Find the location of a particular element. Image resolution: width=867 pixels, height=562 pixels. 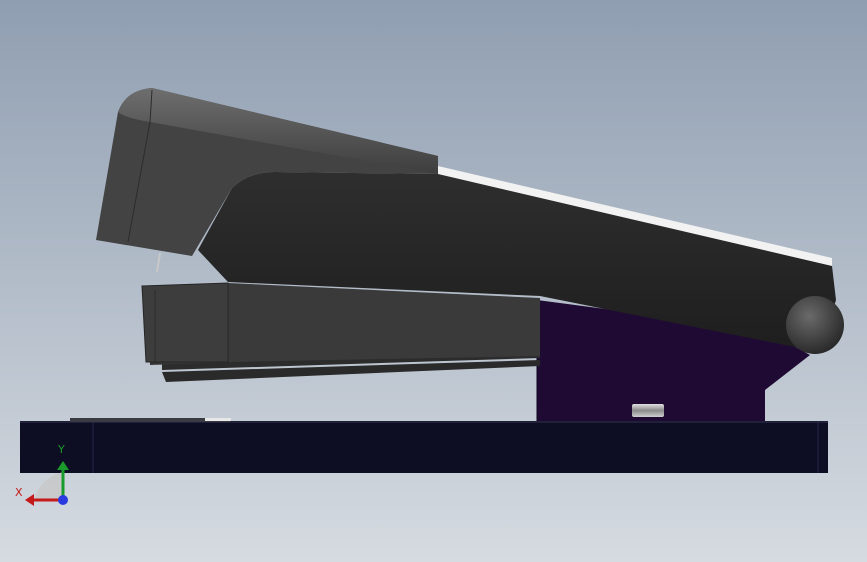

staple-release-slot is located at coordinates (648, 410).